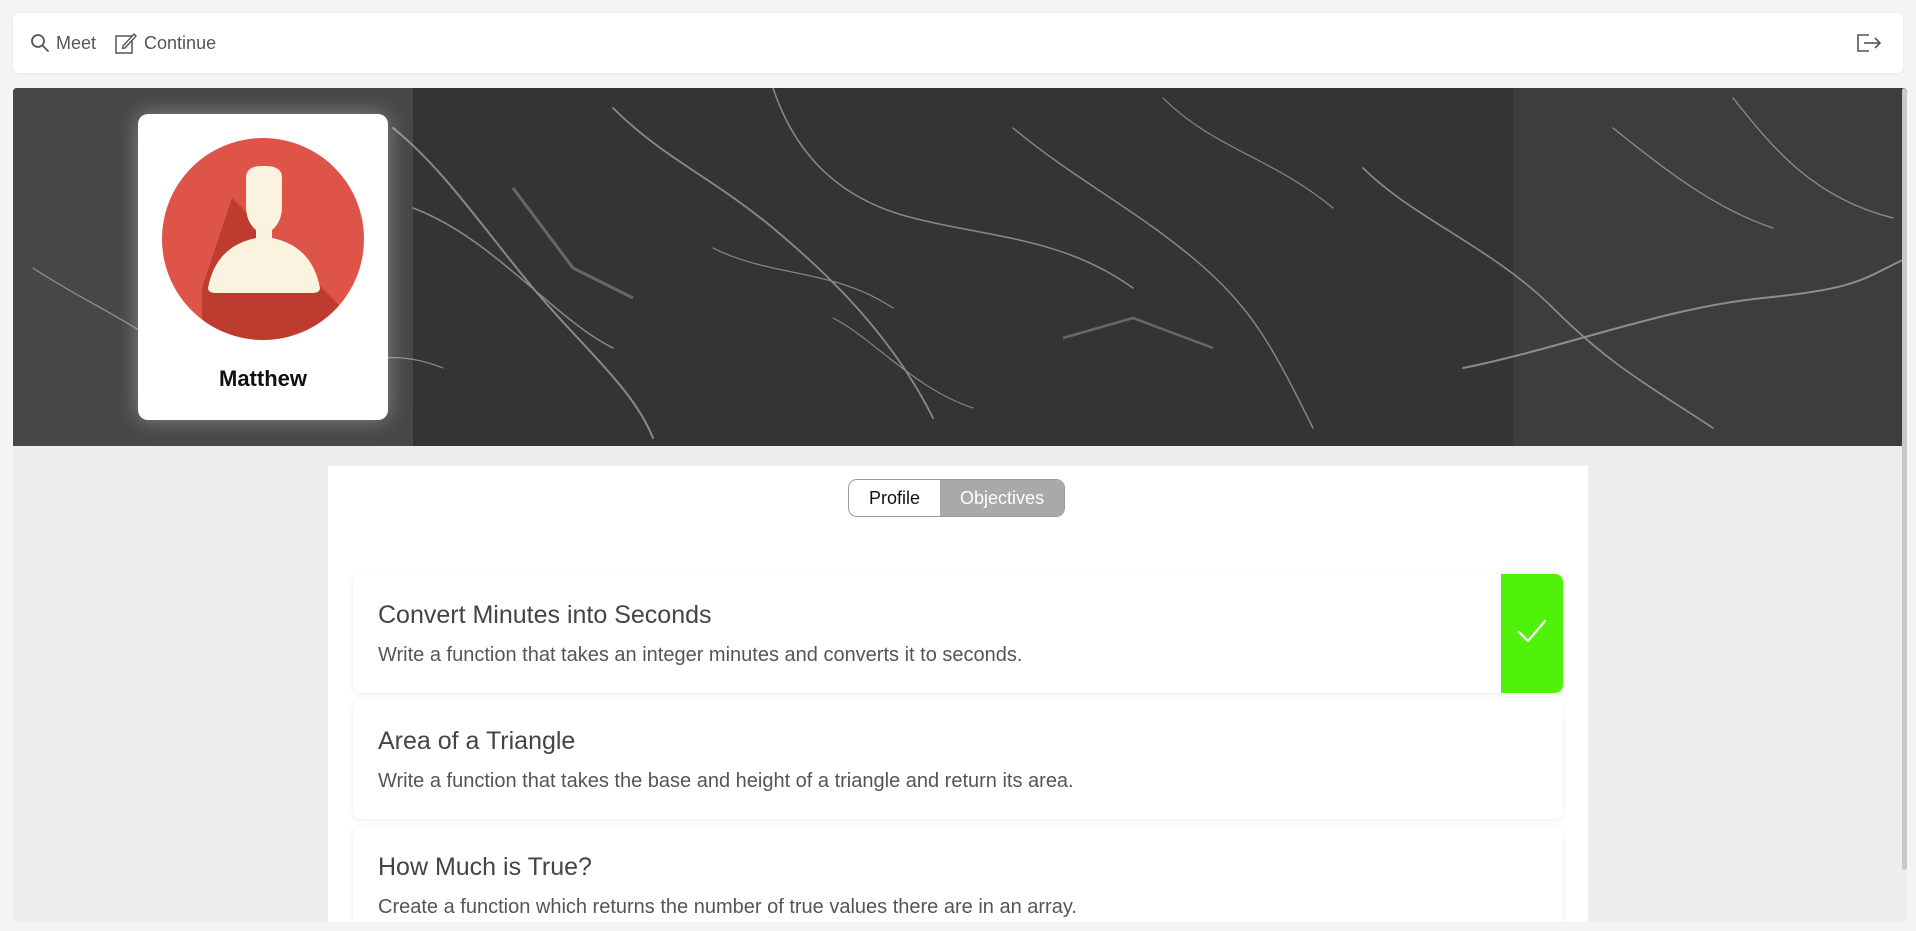  I want to click on profile-name: Matthew, so click(263, 378).